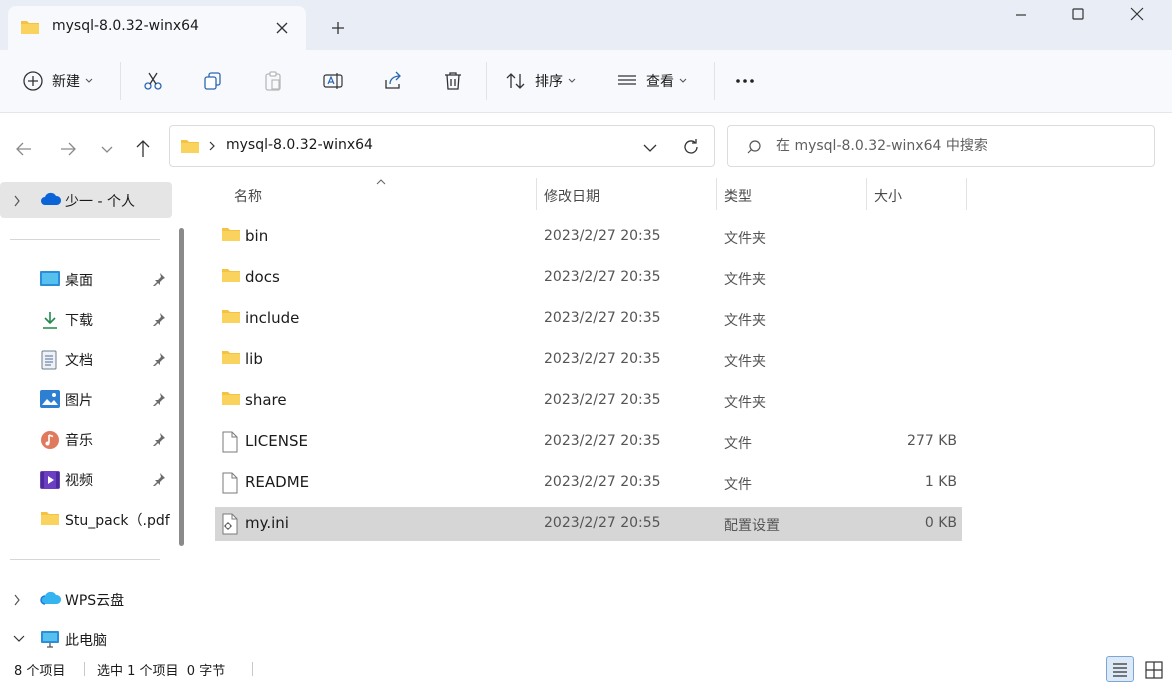 The height and width of the screenshot is (682, 1172). I want to click on sidebar-item-desktop: 桌面, so click(86, 279).